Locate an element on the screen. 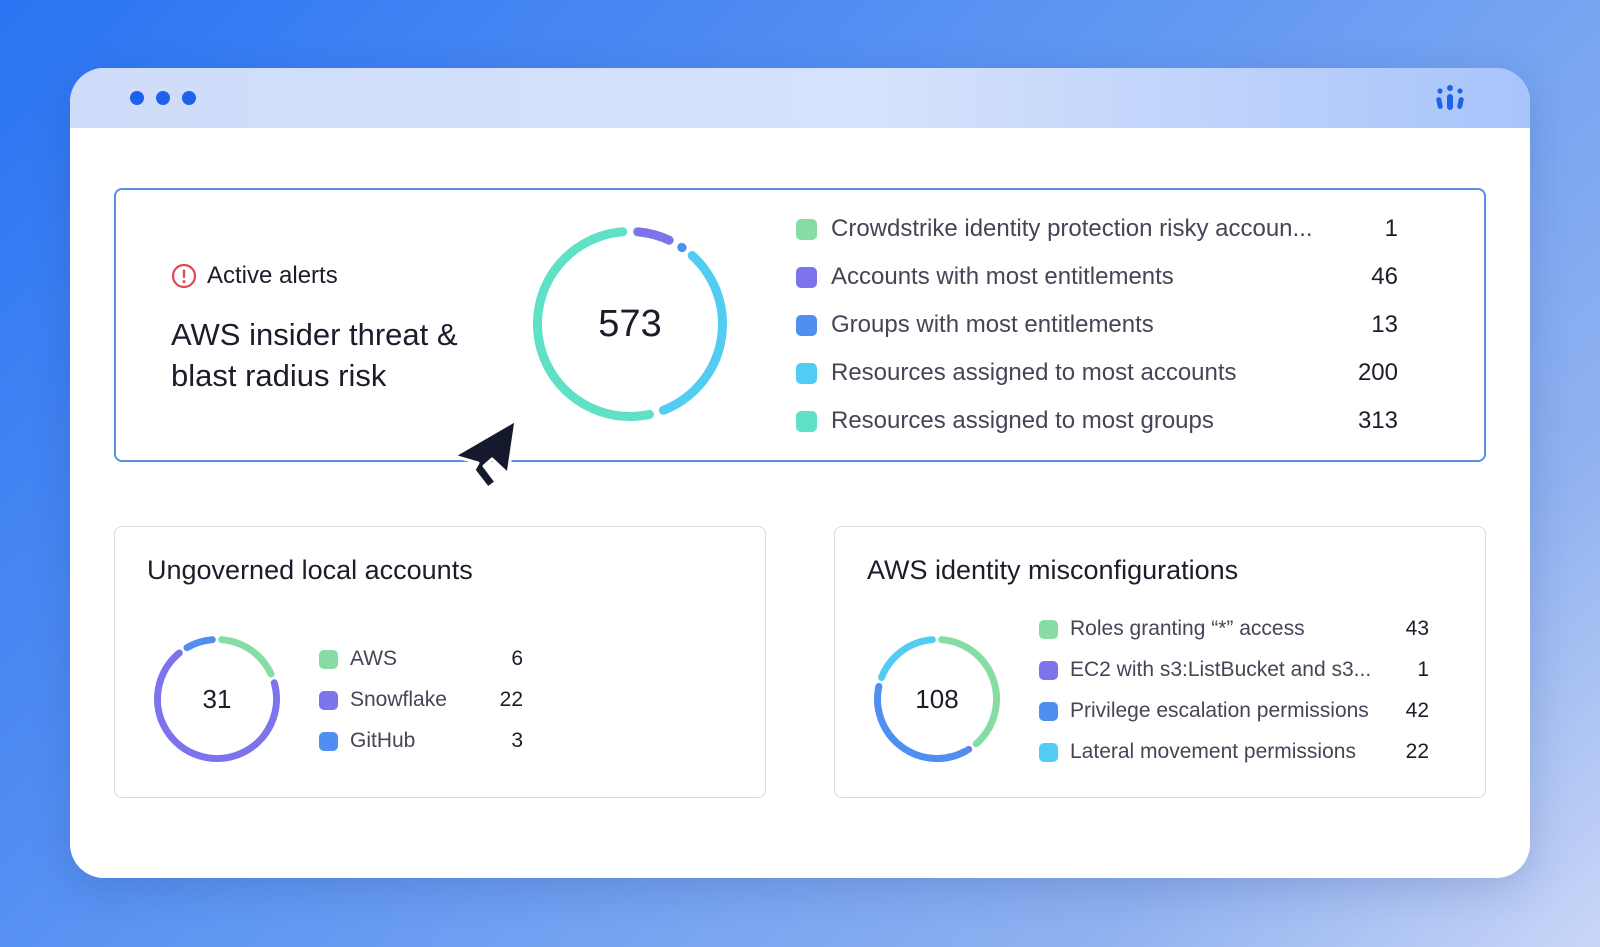  legend-value: 42 is located at coordinates (1417, 710).